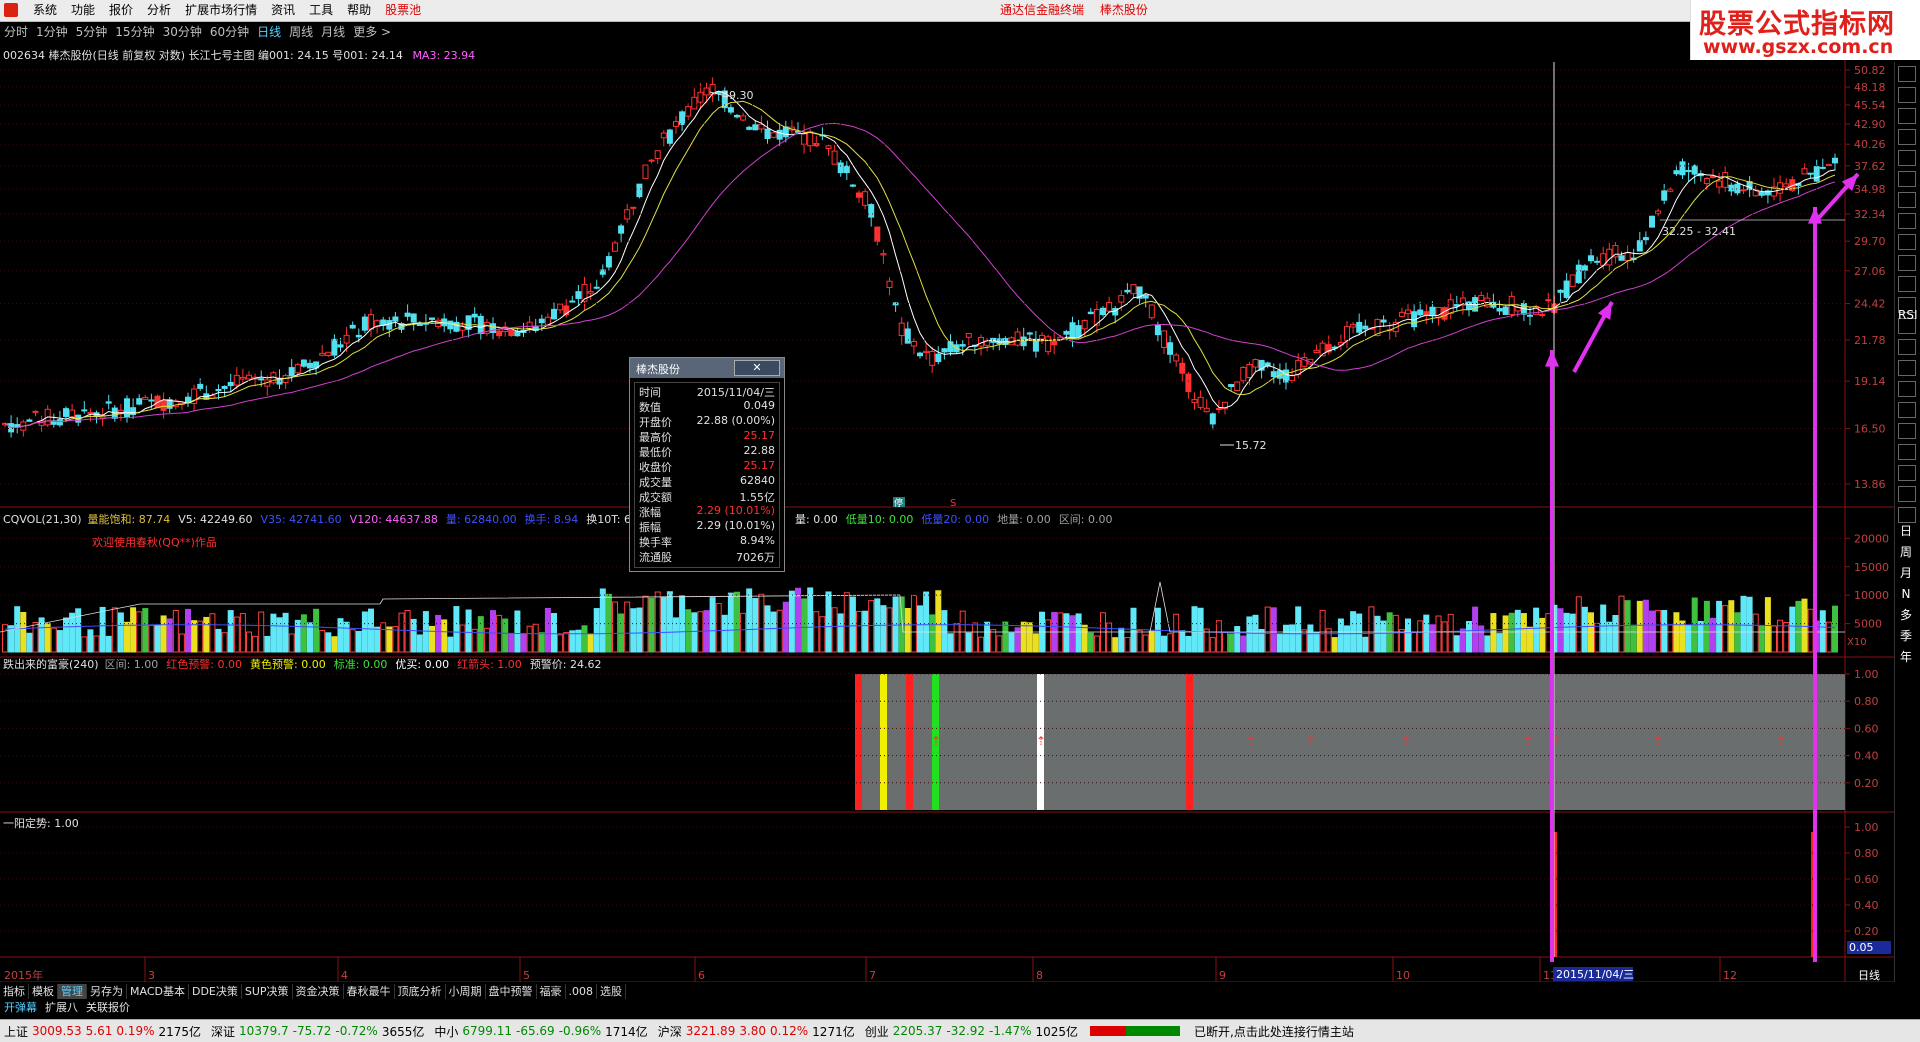 The image size is (1920, 1042). What do you see at coordinates (121, 10) in the screenshot?
I see `menu-item: 报价` at bounding box center [121, 10].